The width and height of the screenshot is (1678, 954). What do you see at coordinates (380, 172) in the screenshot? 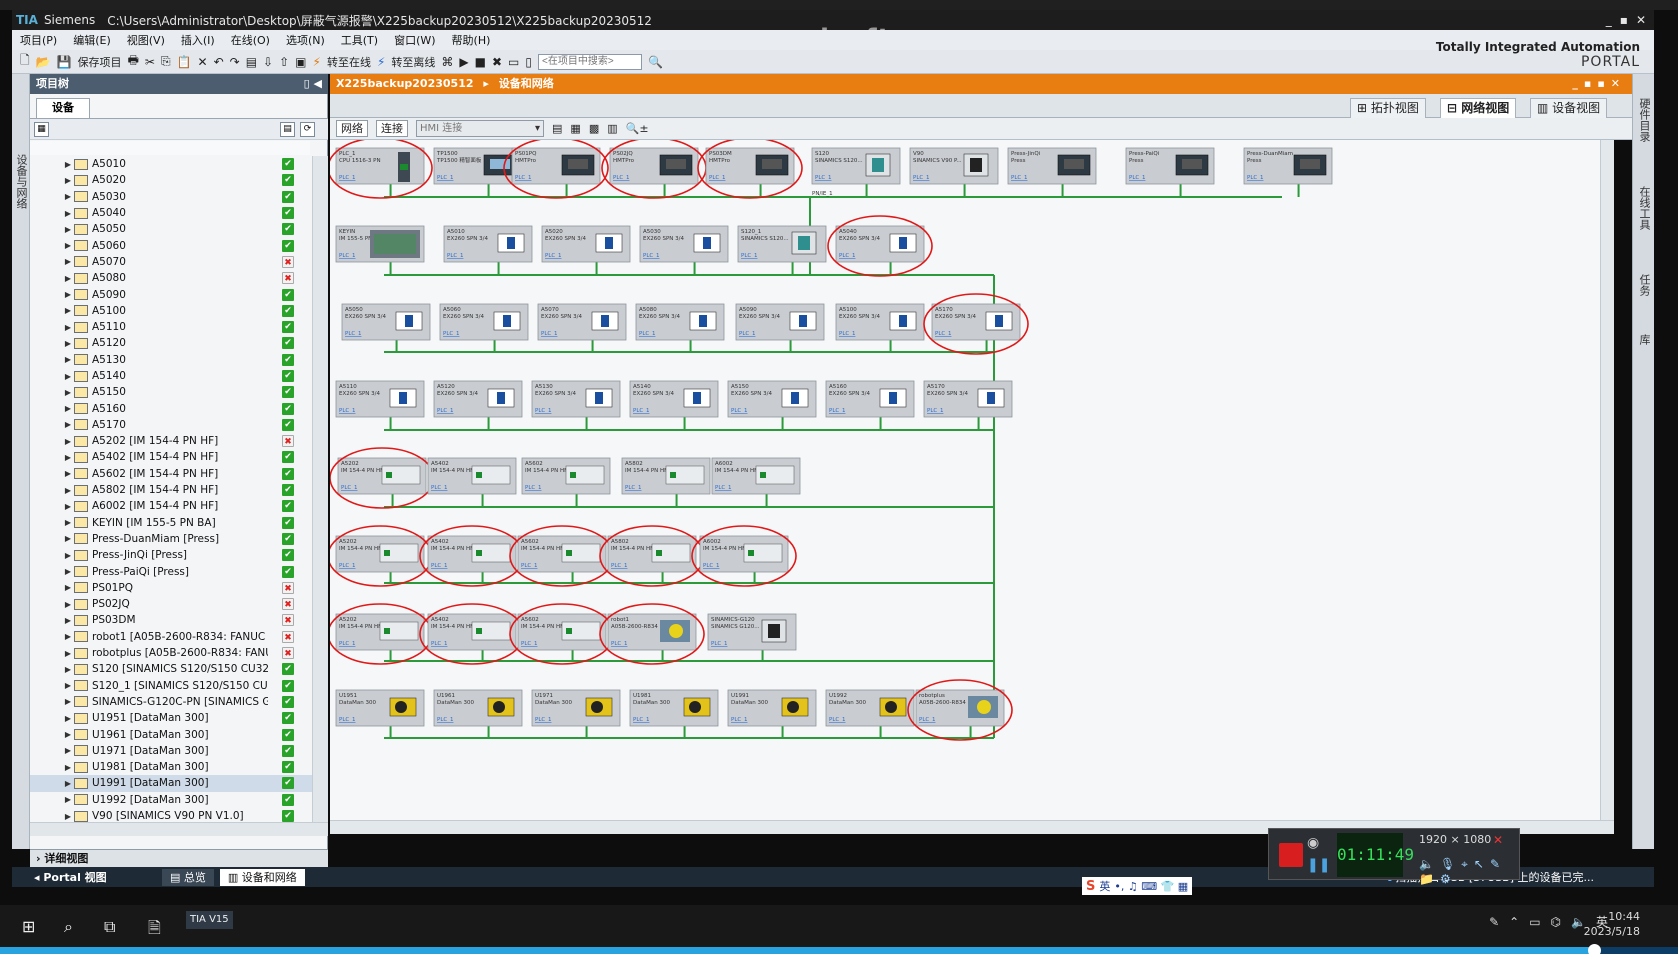
I see `device-card: PLC_1CPU 1516-3 PNPLC_1` at bounding box center [380, 172].